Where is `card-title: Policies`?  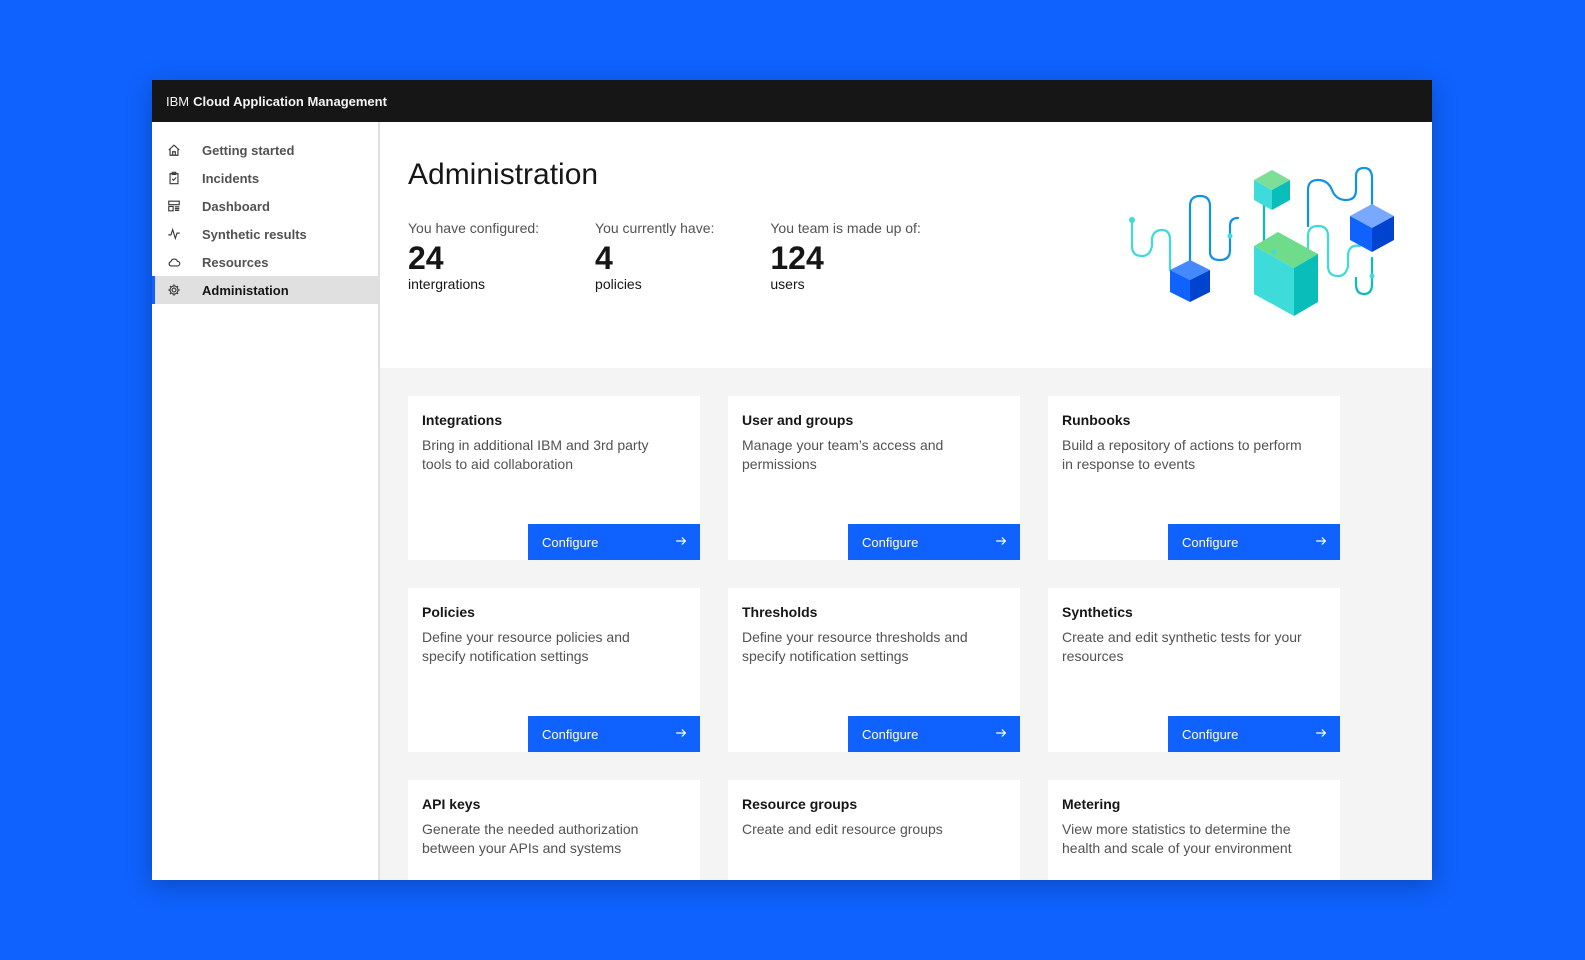
card-title: Policies is located at coordinates (448, 612).